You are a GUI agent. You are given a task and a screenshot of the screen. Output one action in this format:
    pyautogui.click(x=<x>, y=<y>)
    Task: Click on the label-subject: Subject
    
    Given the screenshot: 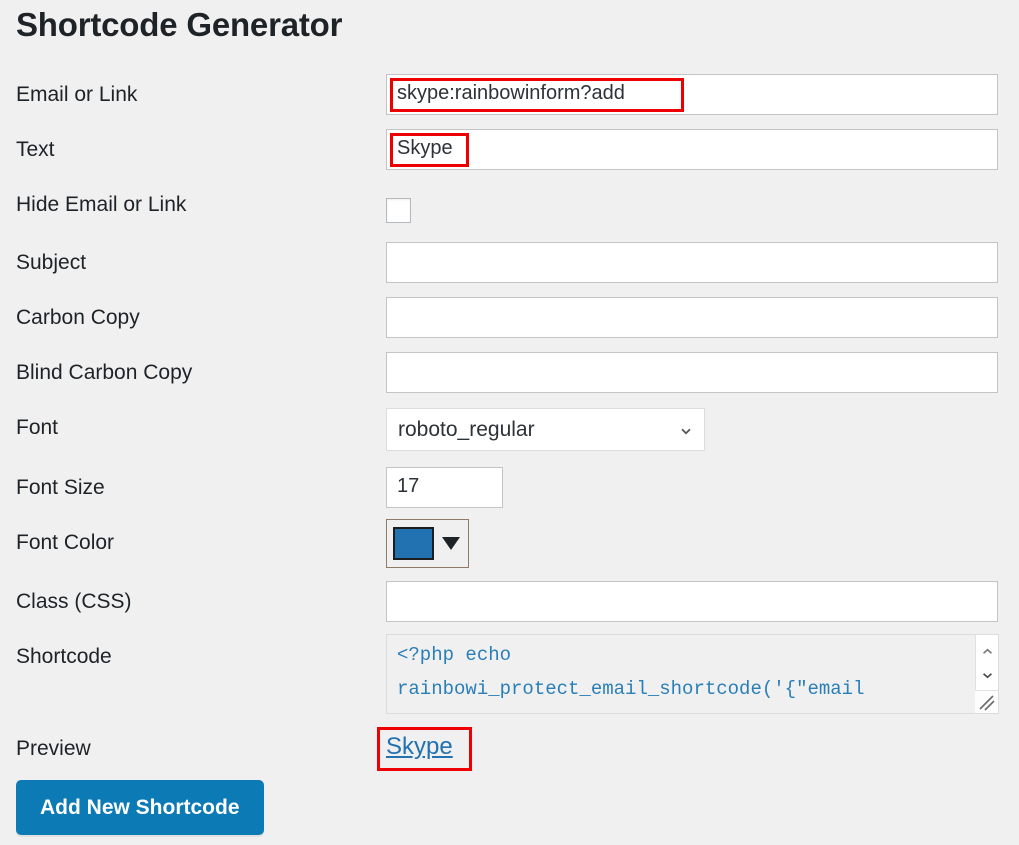 What is the action you would take?
    pyautogui.click(x=51, y=262)
    